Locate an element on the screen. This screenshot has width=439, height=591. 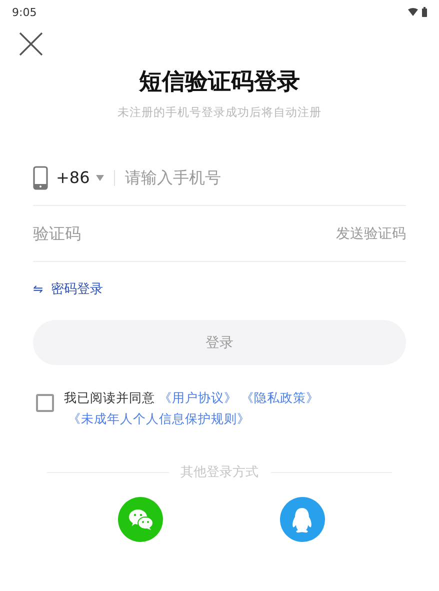
other-login-label: 其他登录方式 is located at coordinates (219, 472).